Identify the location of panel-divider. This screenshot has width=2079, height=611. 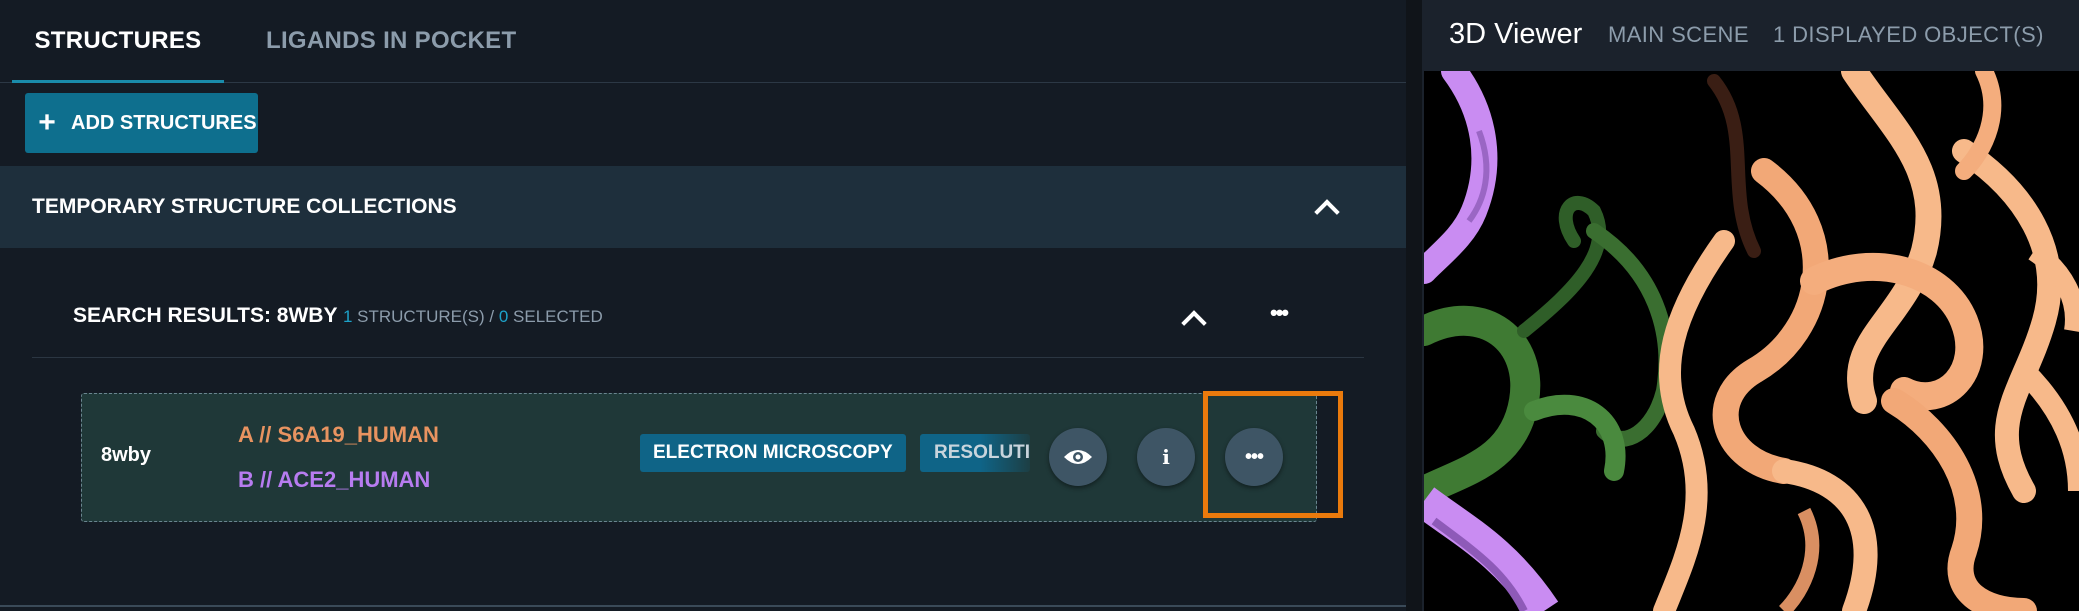
(1414, 305).